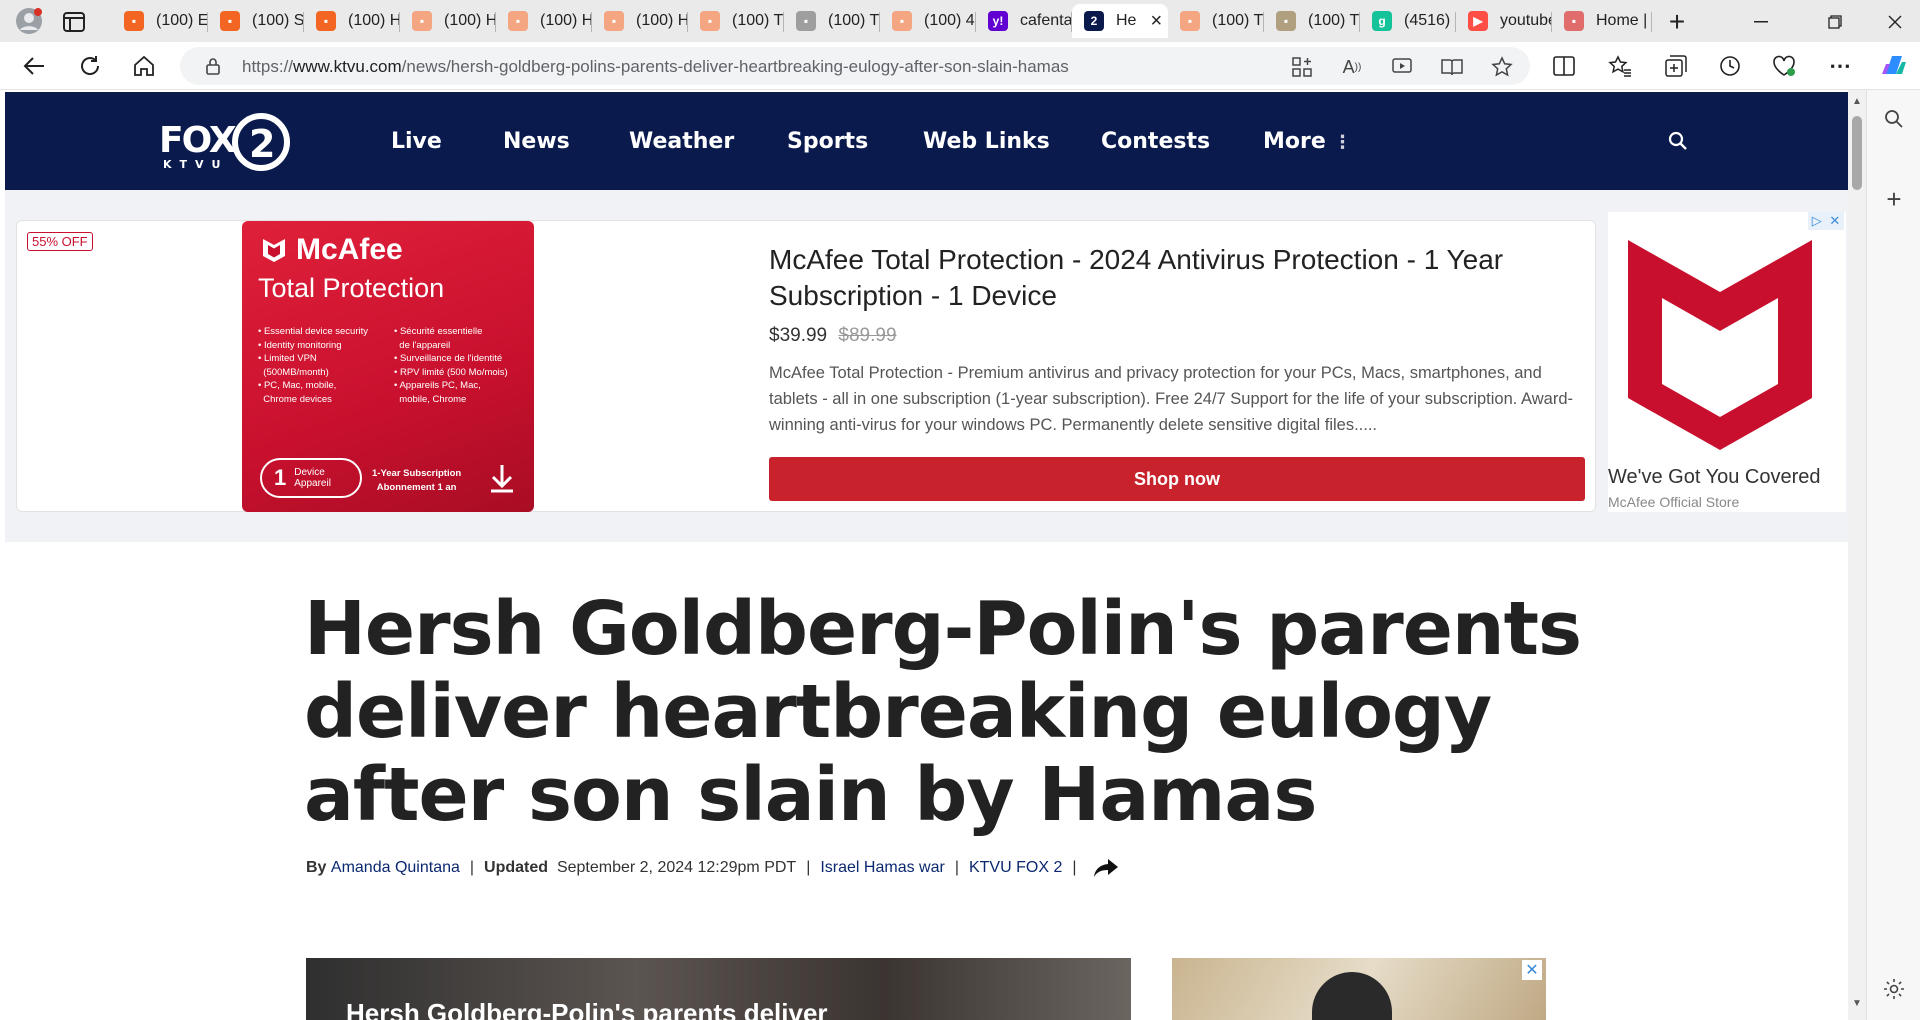  Describe the element at coordinates (29, 21) in the screenshot. I see `profile-avatar-icon` at that location.